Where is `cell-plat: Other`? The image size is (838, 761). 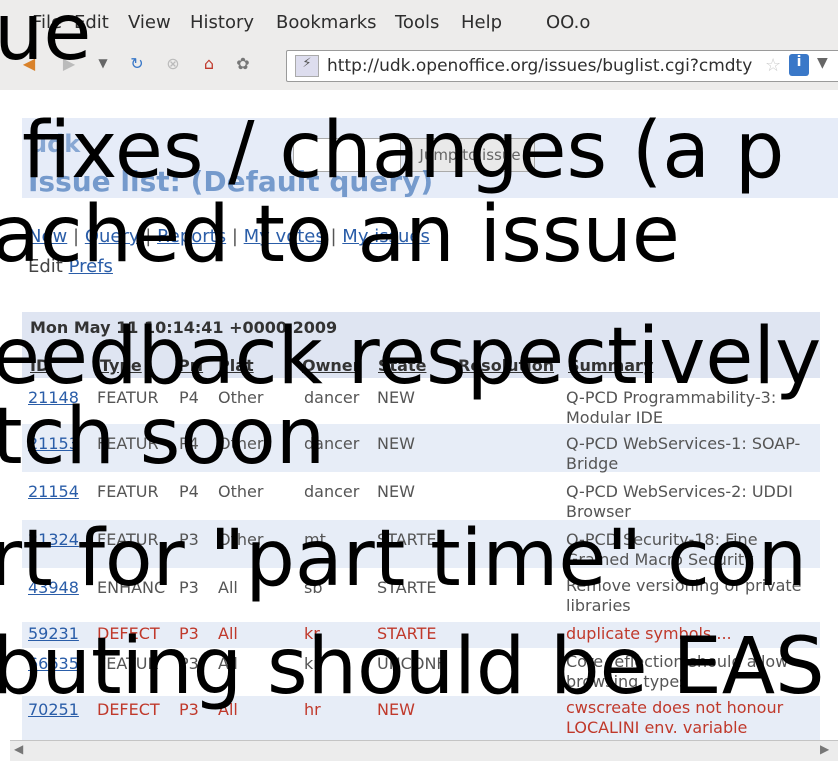
cell-plat: Other is located at coordinates (241, 491).